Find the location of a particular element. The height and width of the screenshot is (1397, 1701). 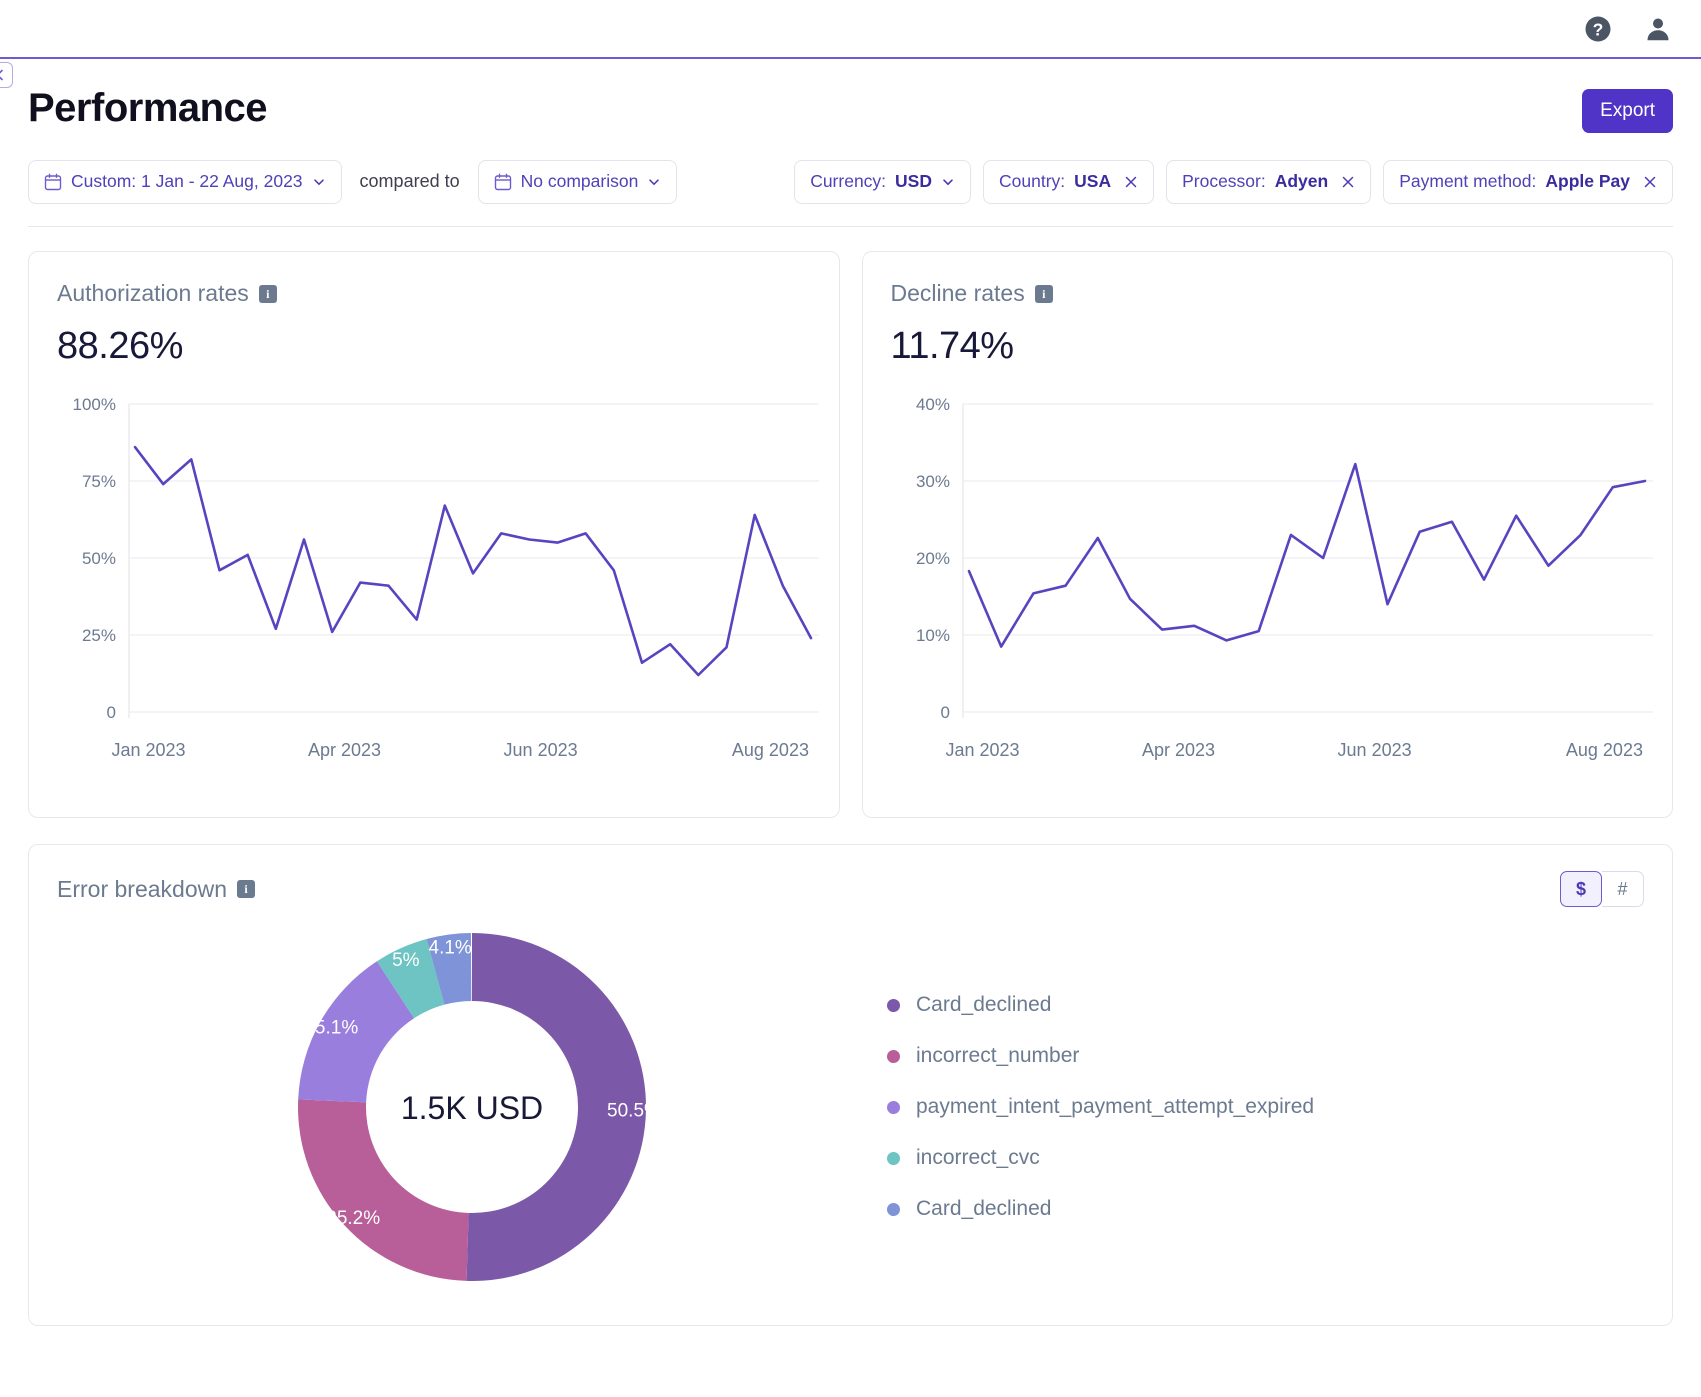

svg-text: 10% is located at coordinates (932, 635).